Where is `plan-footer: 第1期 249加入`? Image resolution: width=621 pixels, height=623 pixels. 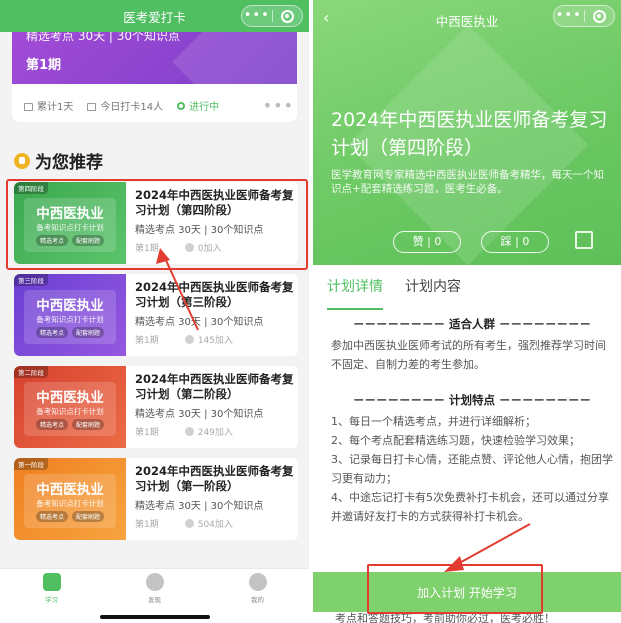 plan-footer: 第1期 249加入 is located at coordinates (216, 431).